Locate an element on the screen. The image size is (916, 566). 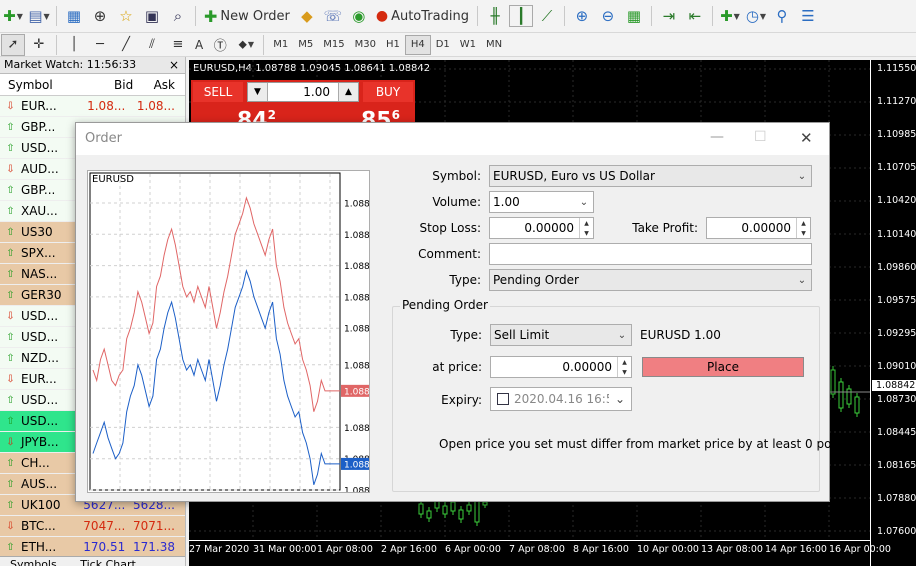
metaeditor-icon: ◆ is located at coordinates (307, 16).